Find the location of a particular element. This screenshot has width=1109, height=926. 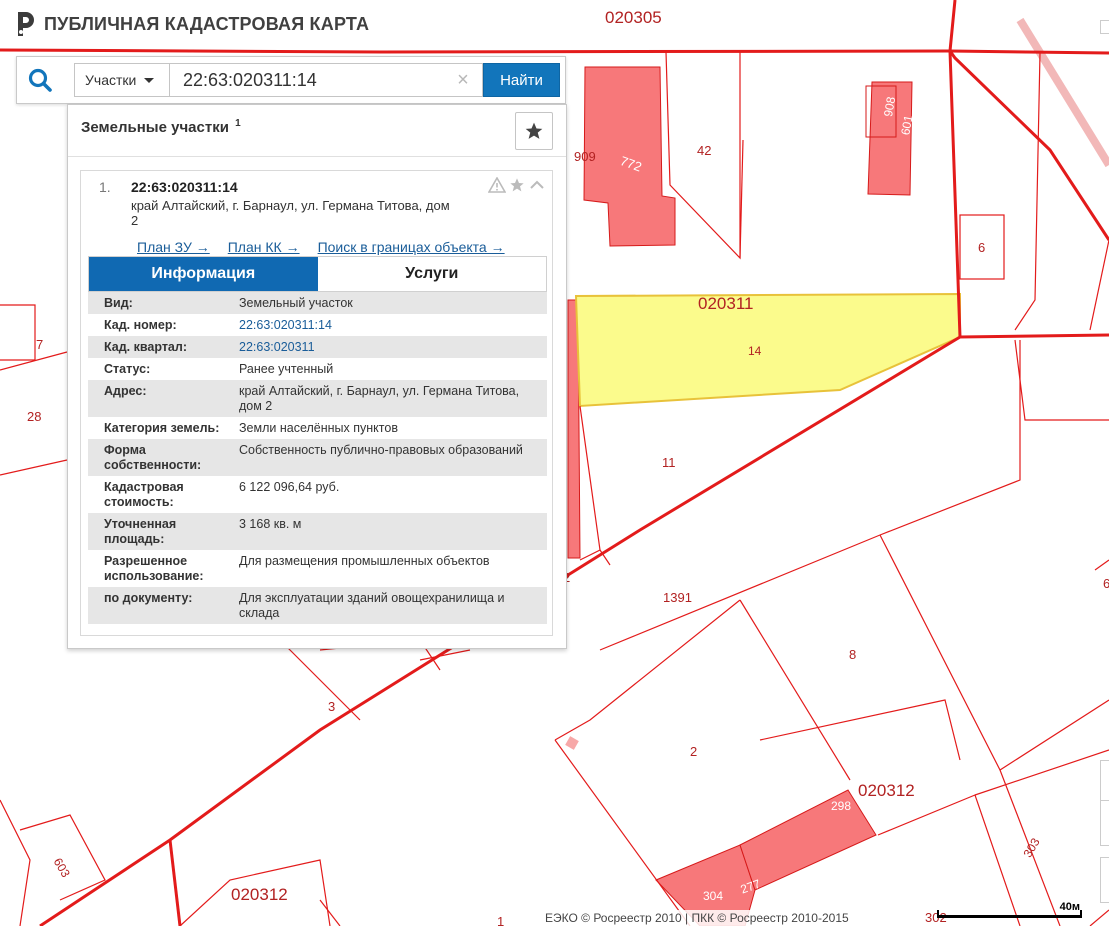

search-icon is located at coordinates (40, 80).